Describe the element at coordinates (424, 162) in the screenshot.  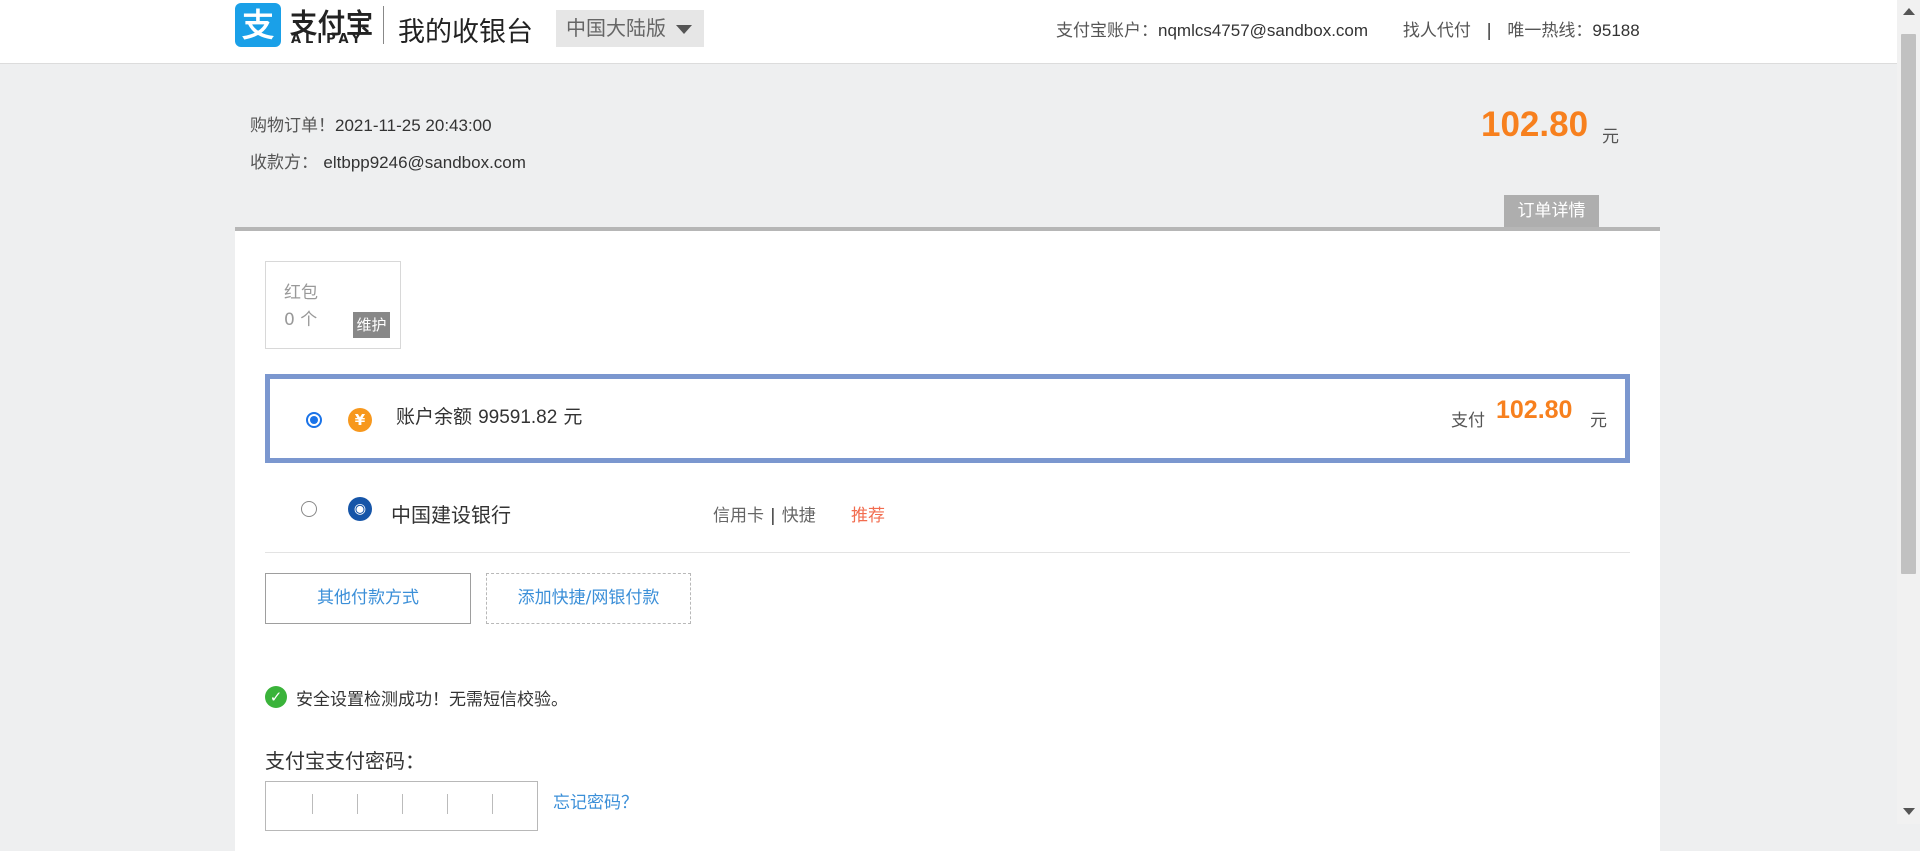
I see `payee-value: eltbpp9246@sandbox.com` at that location.